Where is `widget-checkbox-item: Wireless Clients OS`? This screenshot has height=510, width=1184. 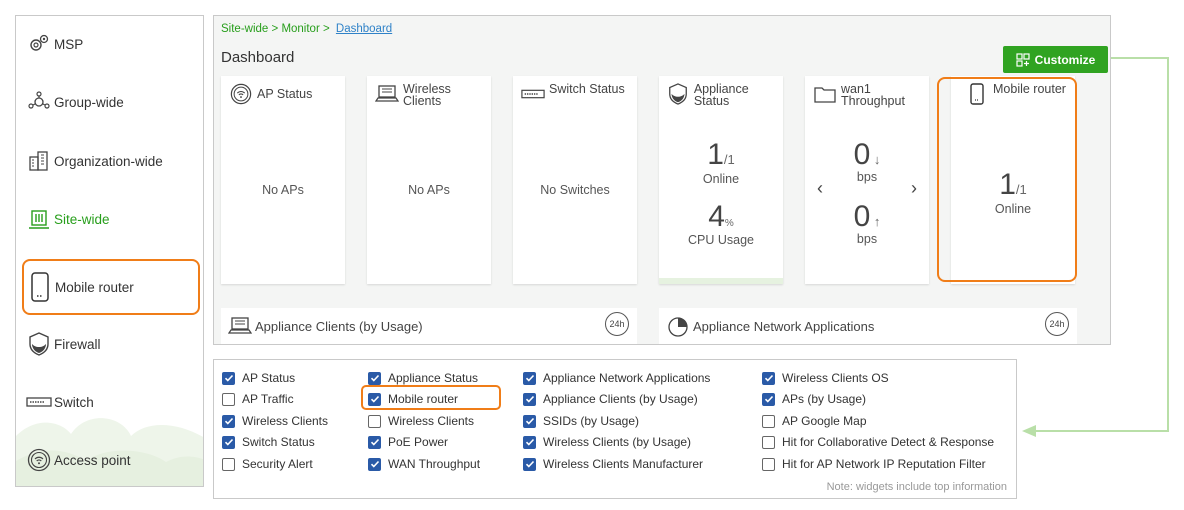
widget-checkbox-item: Wireless Clients OS is located at coordinates (825, 378).